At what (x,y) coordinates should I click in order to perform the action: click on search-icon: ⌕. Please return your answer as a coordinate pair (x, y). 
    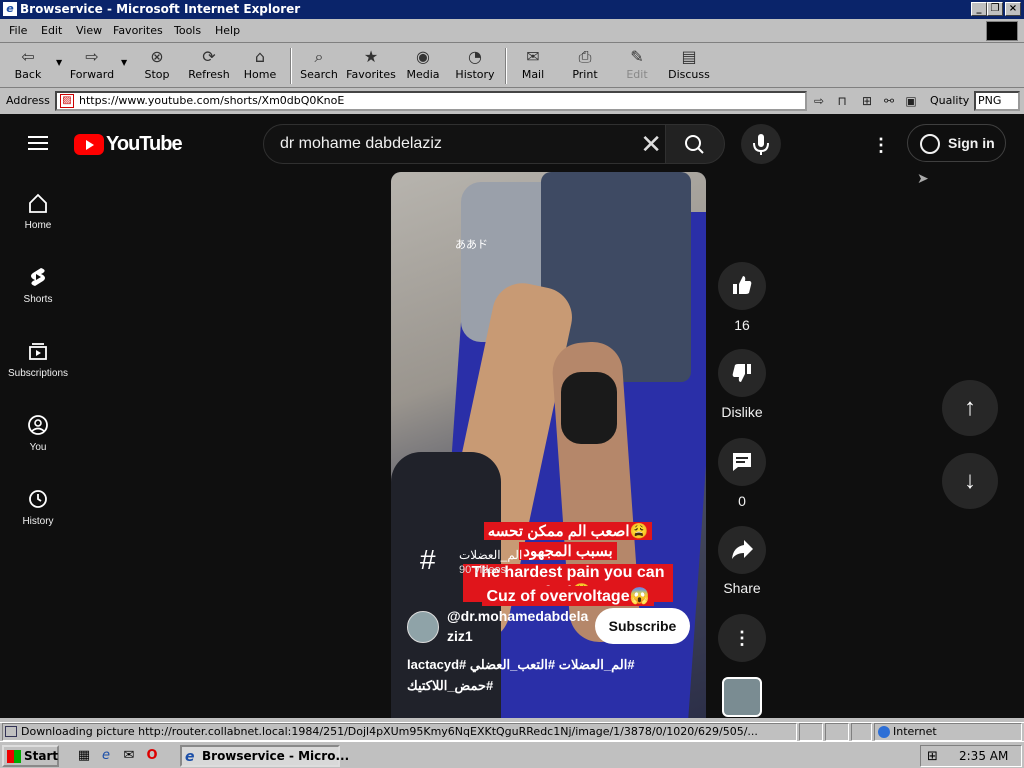
    Looking at the image, I should click on (319, 56).